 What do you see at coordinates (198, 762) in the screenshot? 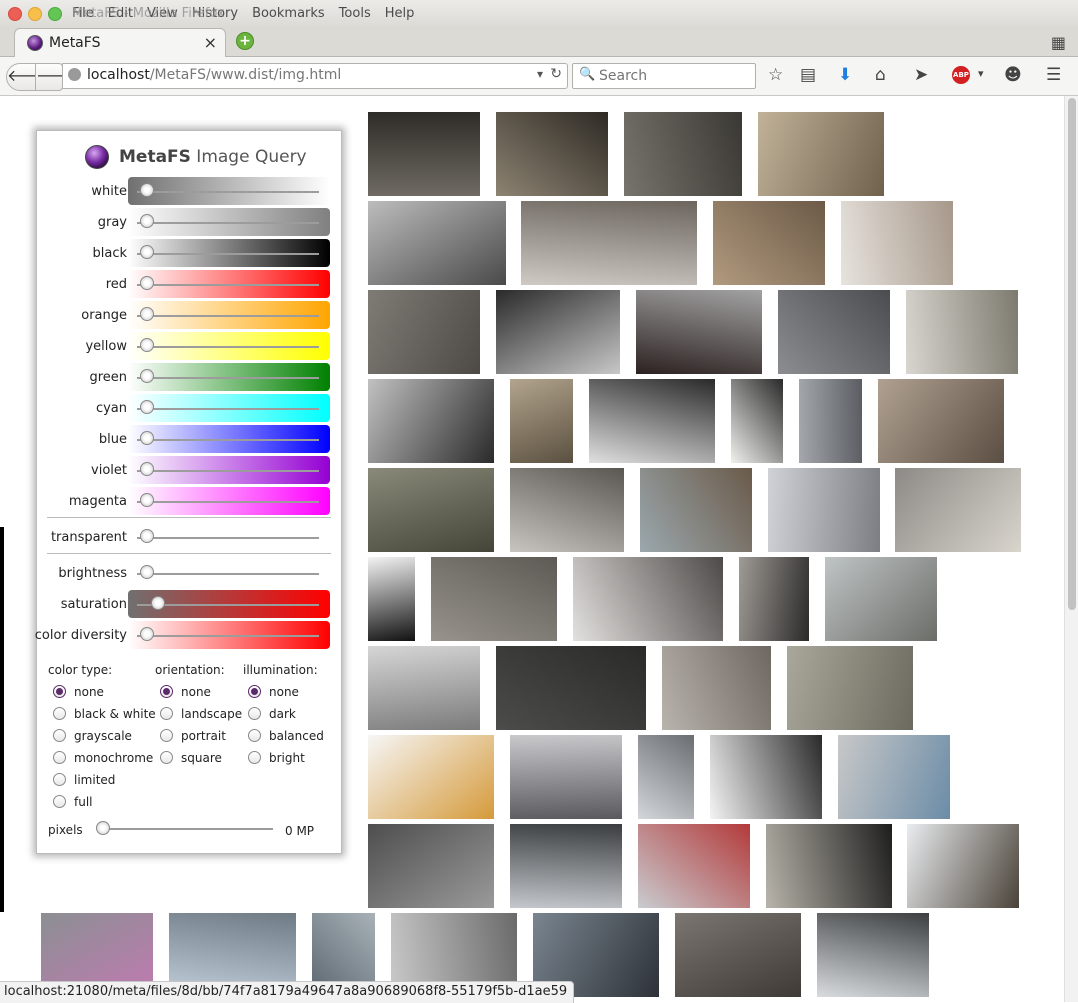
I see `orientation-option-square: square` at bounding box center [198, 762].